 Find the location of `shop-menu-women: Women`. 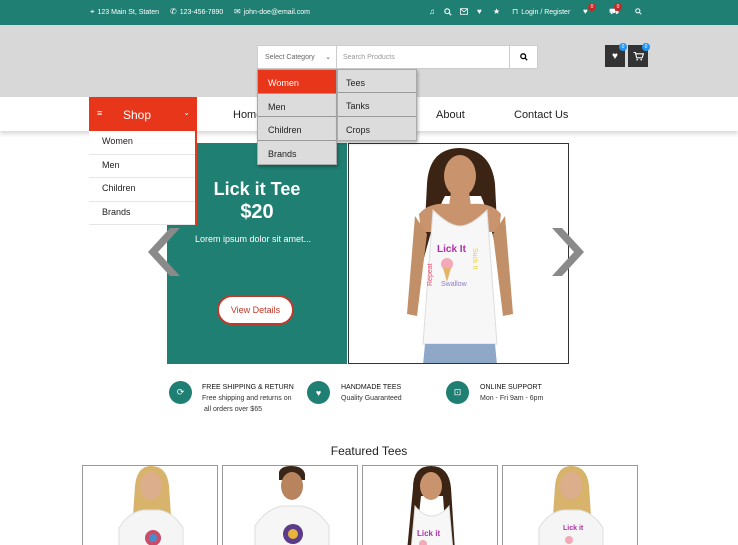

shop-menu-women: Women is located at coordinates (142, 143).